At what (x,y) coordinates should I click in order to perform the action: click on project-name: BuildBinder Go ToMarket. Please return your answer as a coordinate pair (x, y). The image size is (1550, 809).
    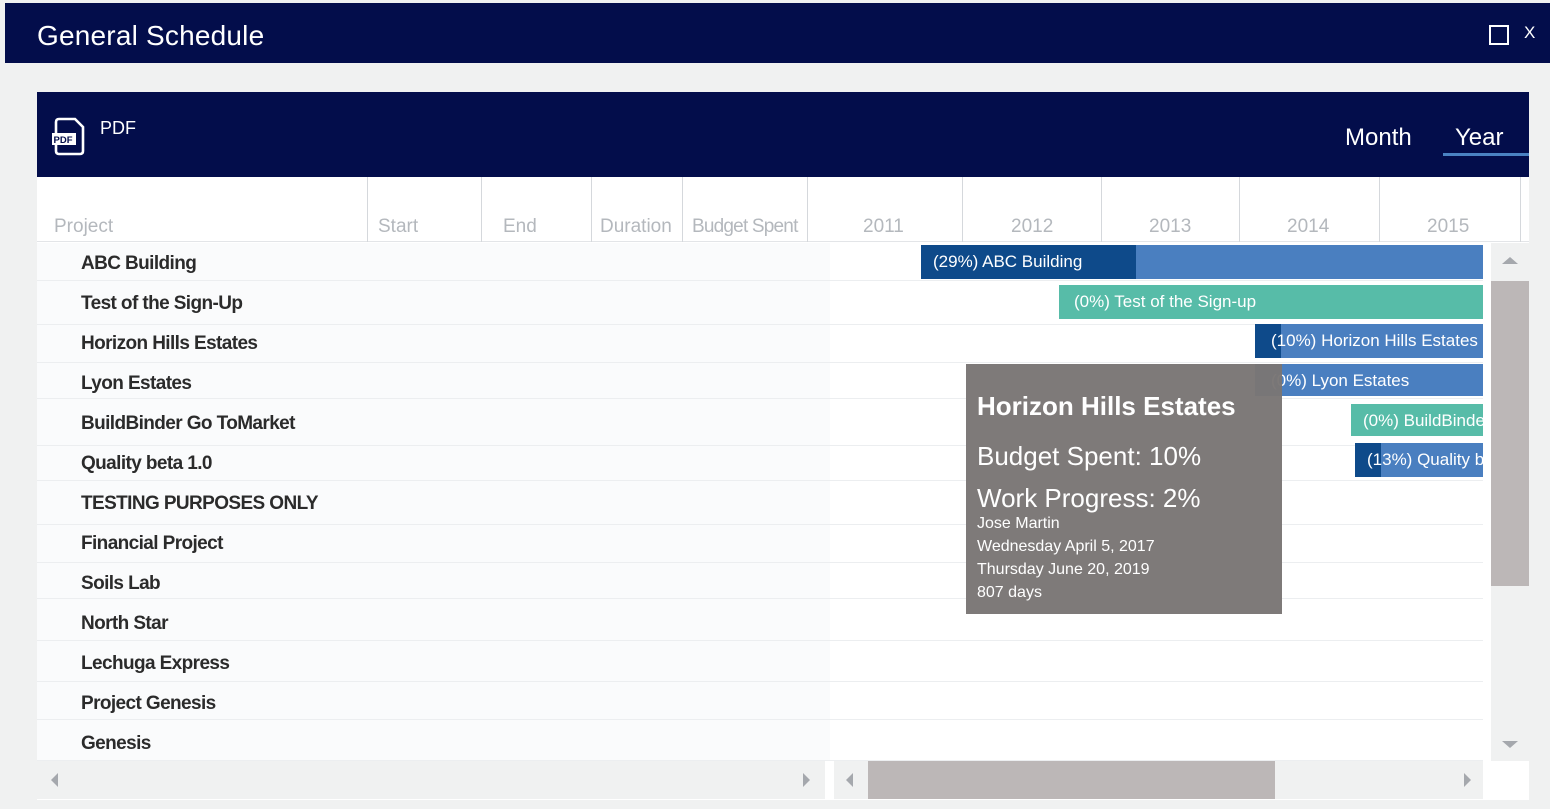
    Looking at the image, I should click on (188, 423).